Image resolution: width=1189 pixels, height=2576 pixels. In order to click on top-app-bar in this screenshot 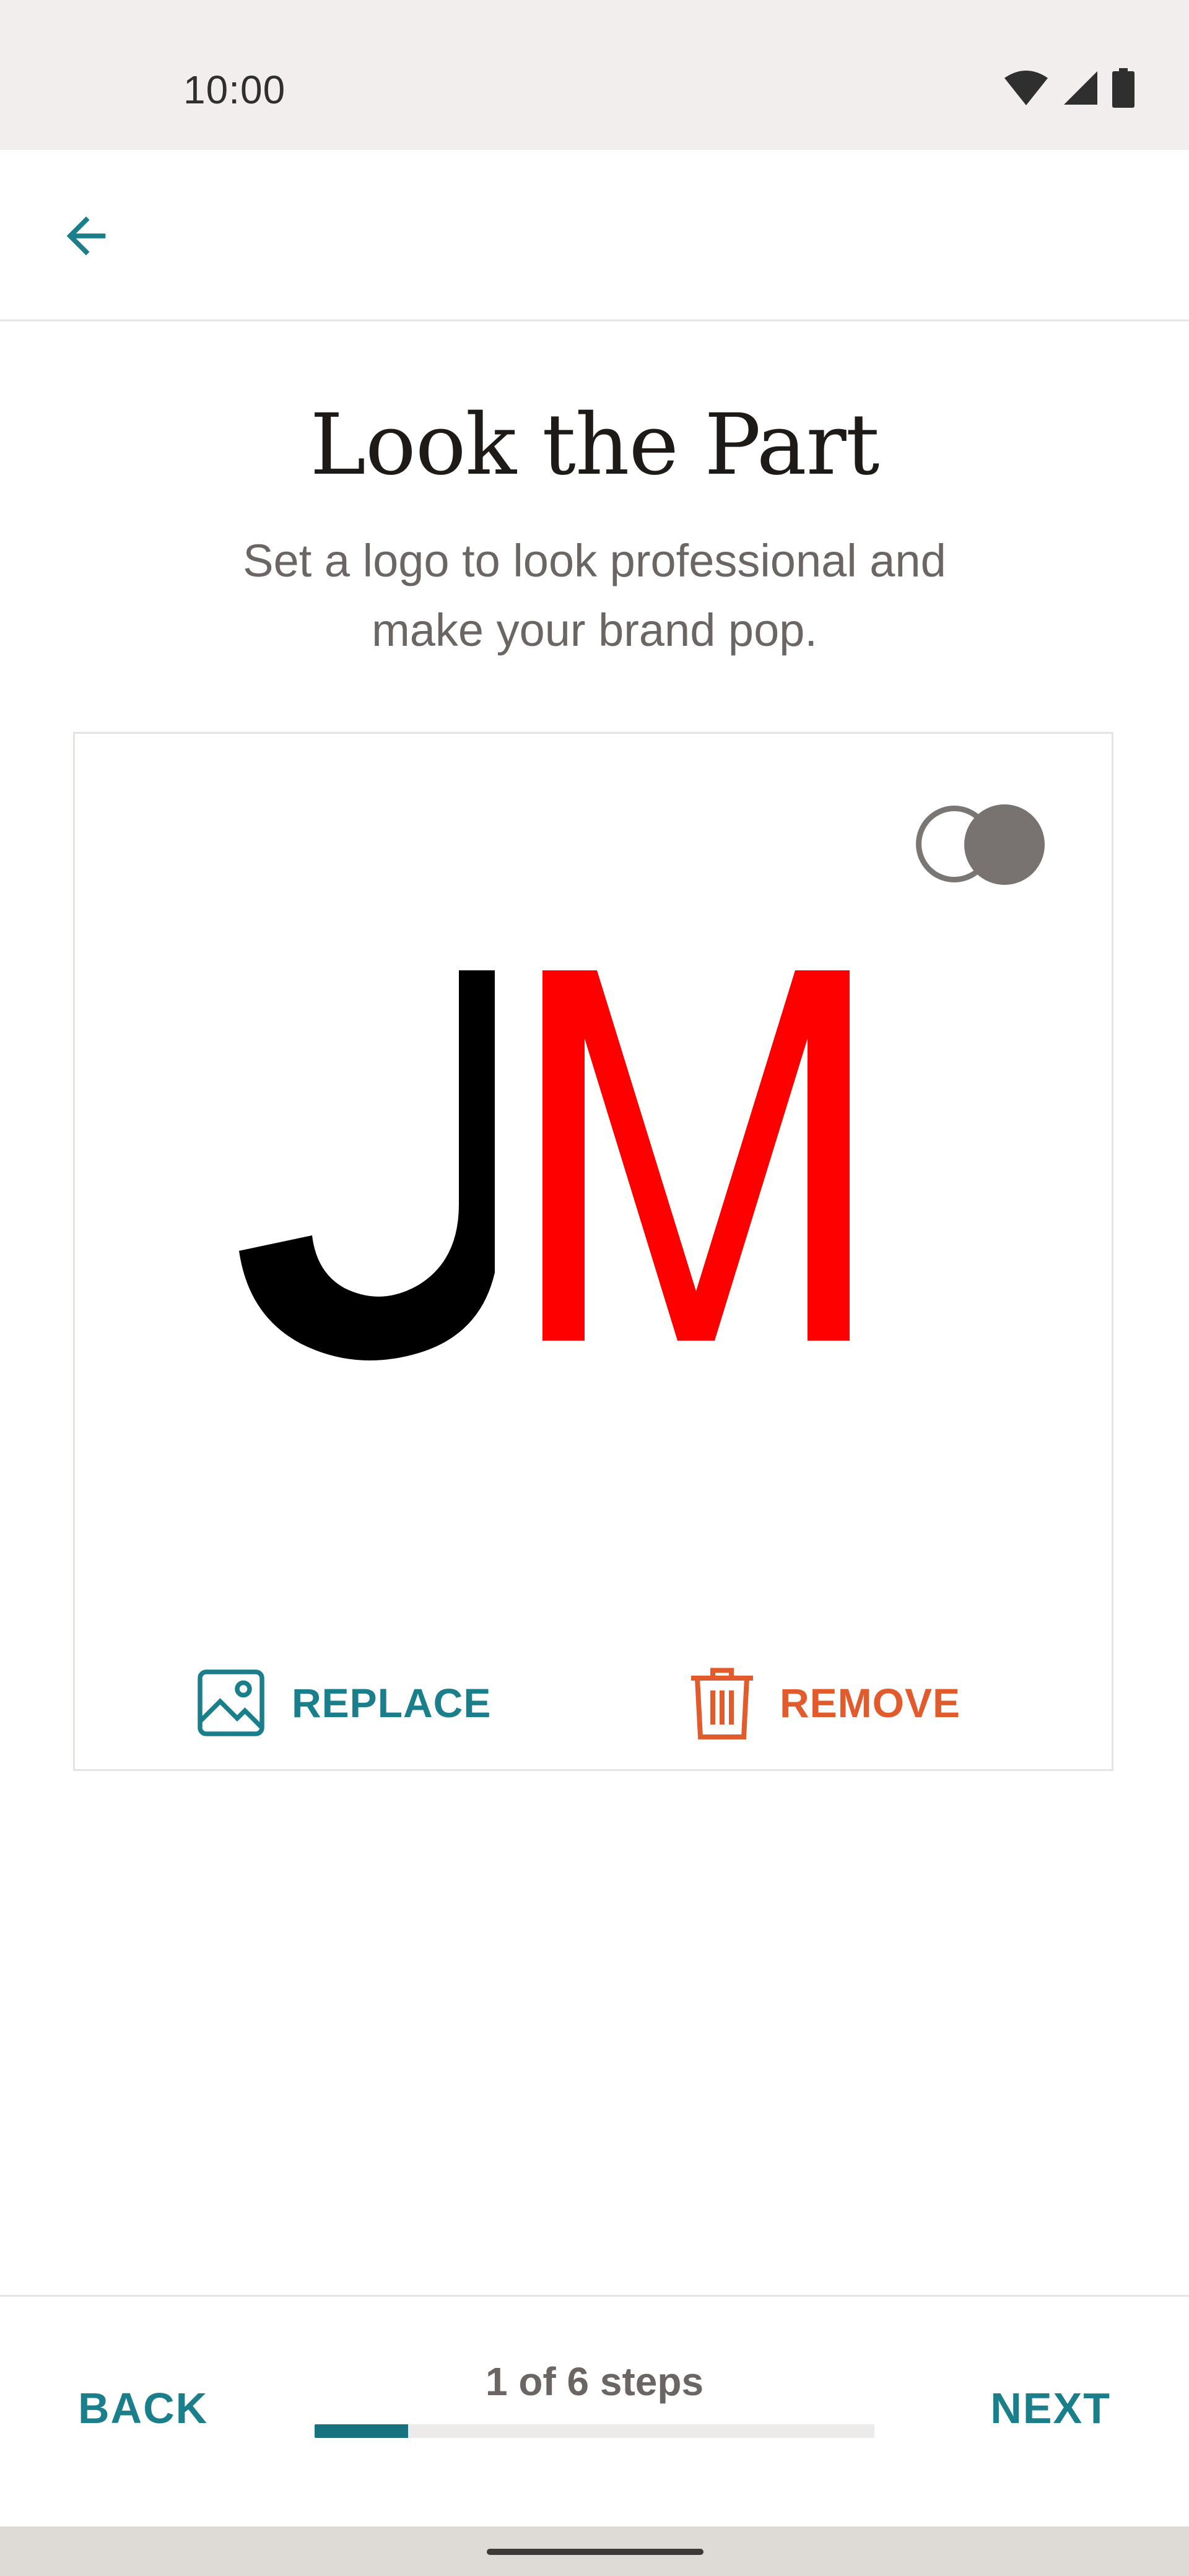, I will do `click(594, 235)`.